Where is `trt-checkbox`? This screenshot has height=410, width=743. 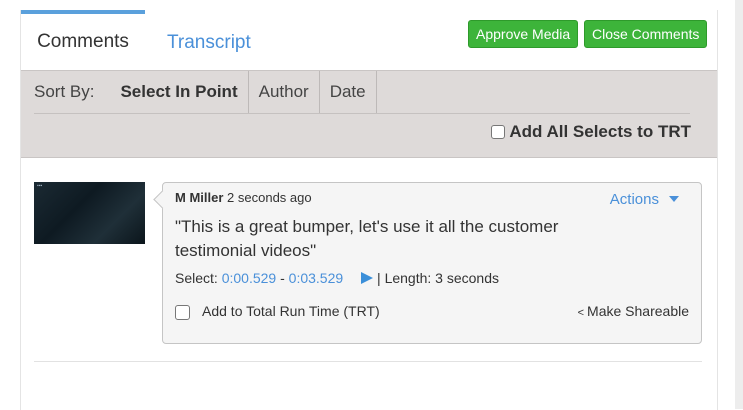
trt-checkbox is located at coordinates (182, 312).